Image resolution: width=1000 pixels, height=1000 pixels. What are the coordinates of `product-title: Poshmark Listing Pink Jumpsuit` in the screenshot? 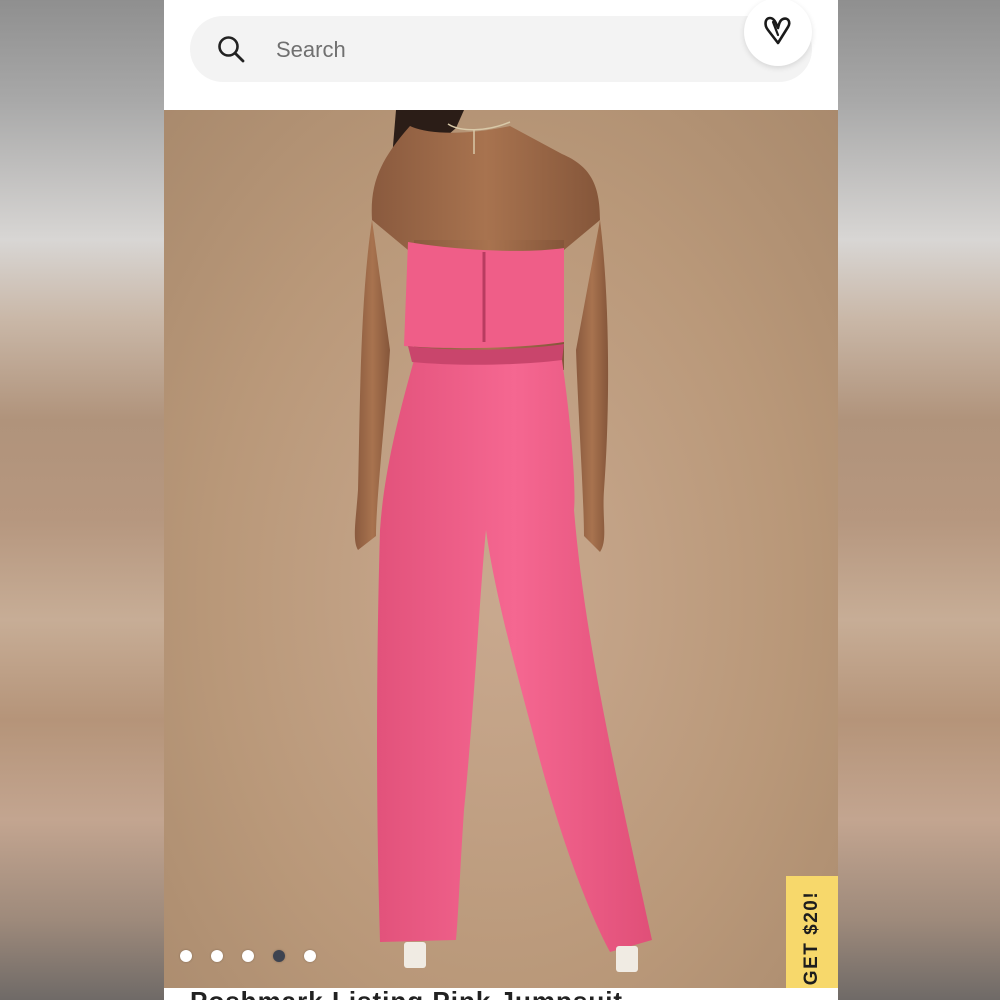 It's located at (406, 994).